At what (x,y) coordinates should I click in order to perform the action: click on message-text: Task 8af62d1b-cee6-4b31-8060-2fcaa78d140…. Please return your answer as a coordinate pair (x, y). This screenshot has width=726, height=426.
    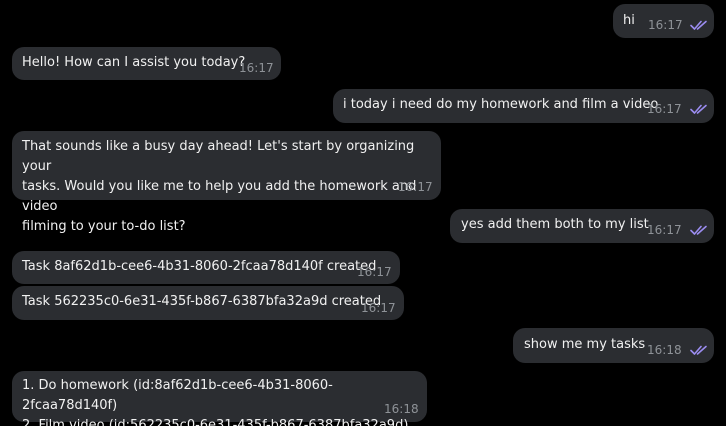
    Looking at the image, I should click on (199, 266).